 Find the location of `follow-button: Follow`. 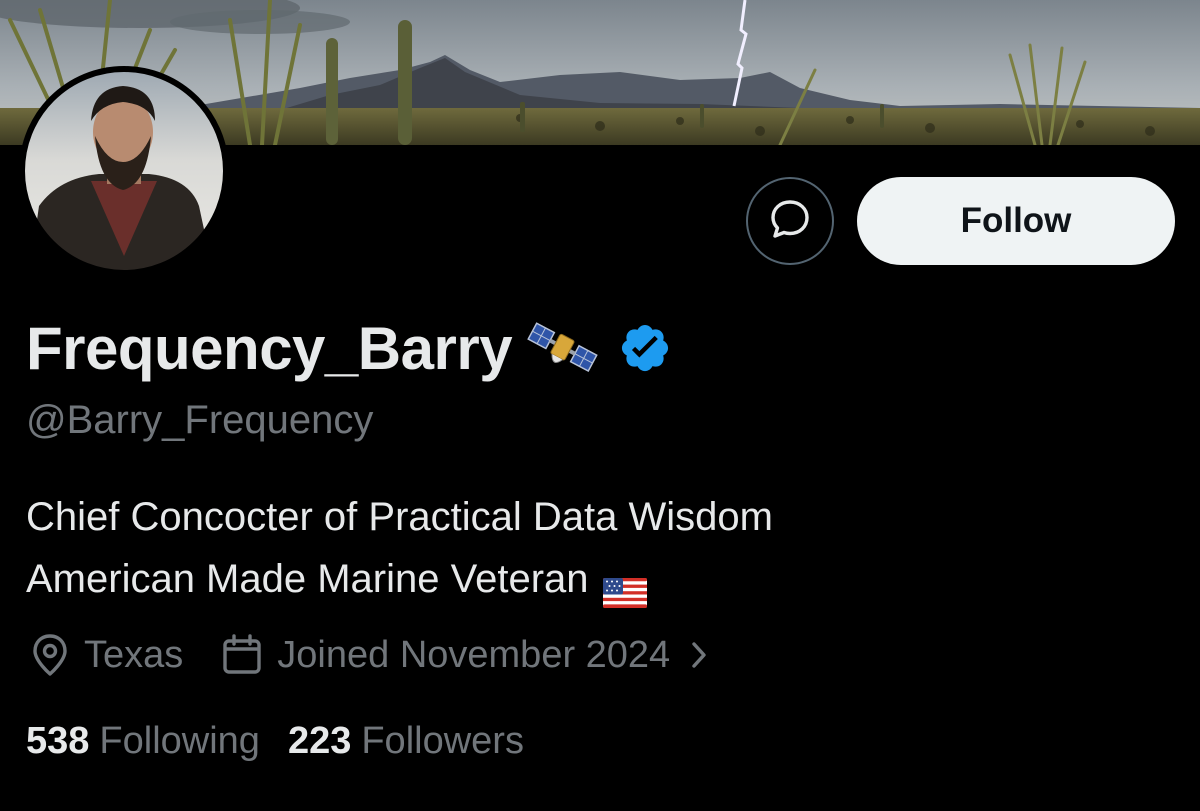

follow-button: Follow is located at coordinates (1016, 221).